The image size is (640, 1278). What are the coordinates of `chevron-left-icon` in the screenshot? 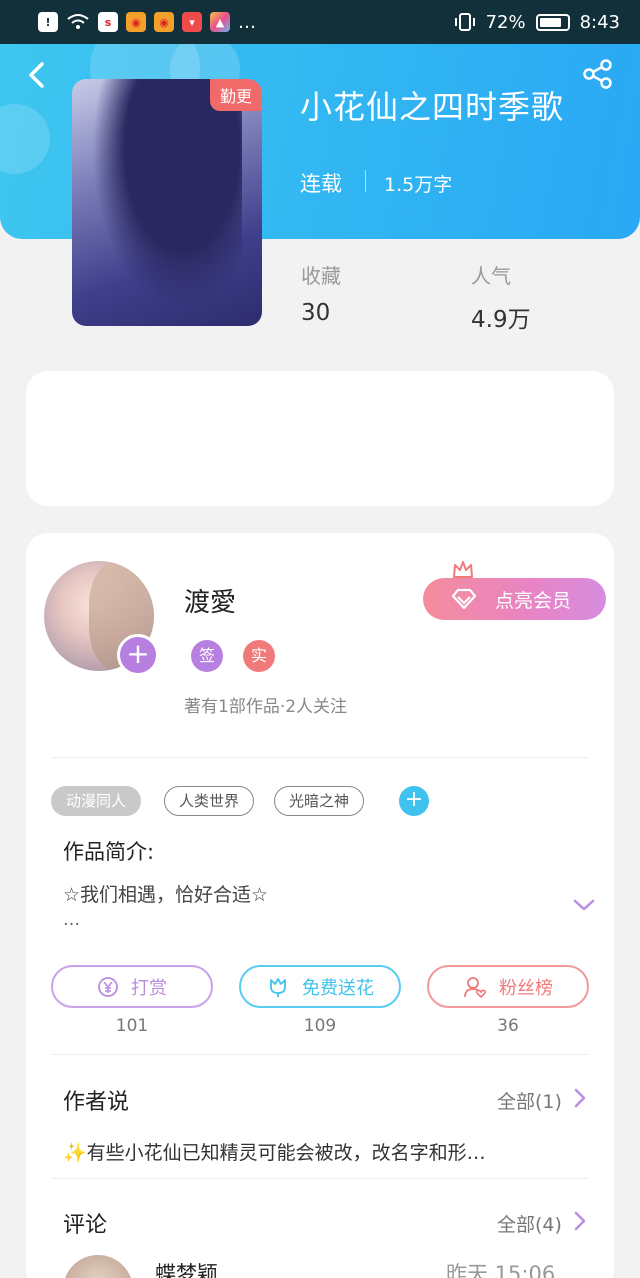 It's located at (36, 75).